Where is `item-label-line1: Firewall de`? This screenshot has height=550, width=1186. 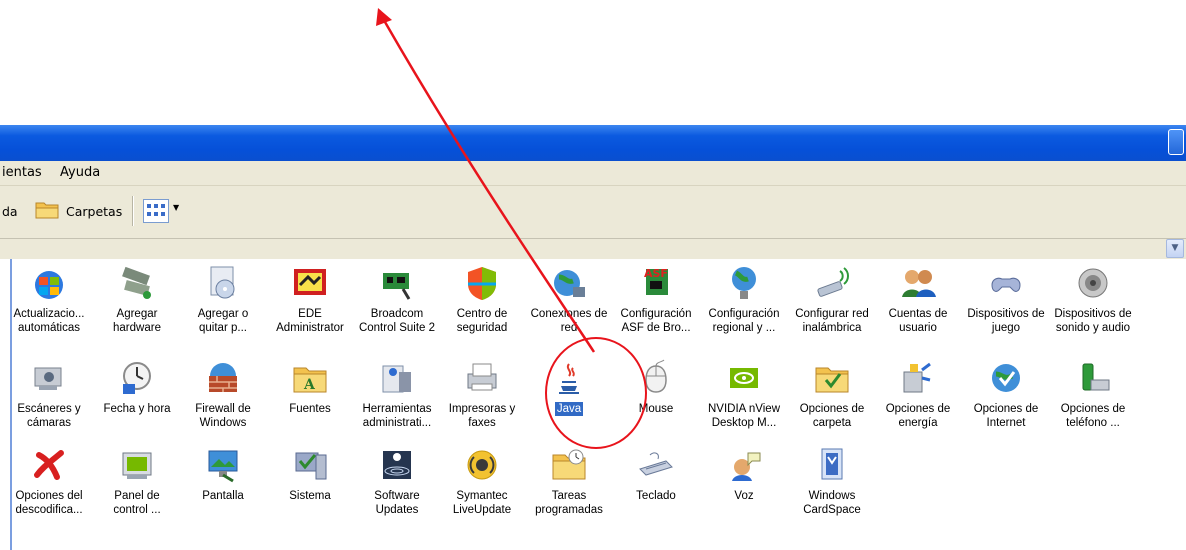 item-label-line1: Firewall de is located at coordinates (223, 409).